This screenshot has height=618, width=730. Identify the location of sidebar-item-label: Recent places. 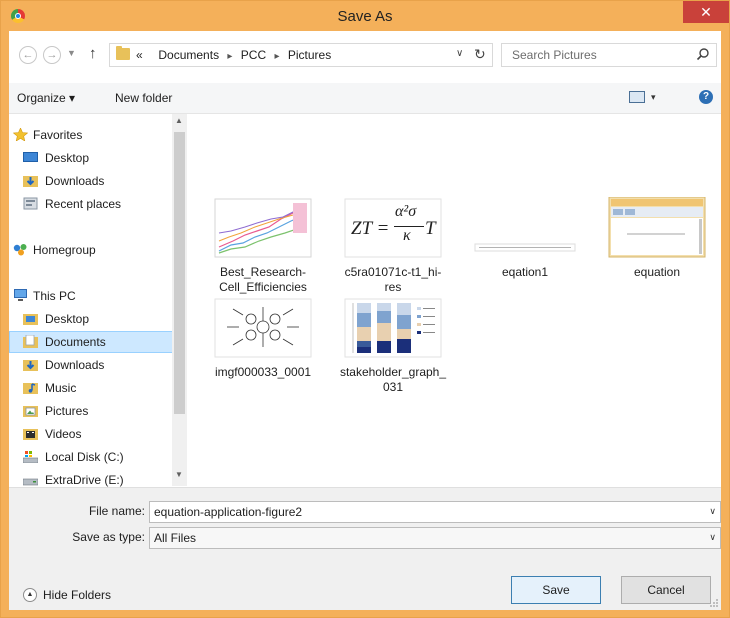
(83, 204).